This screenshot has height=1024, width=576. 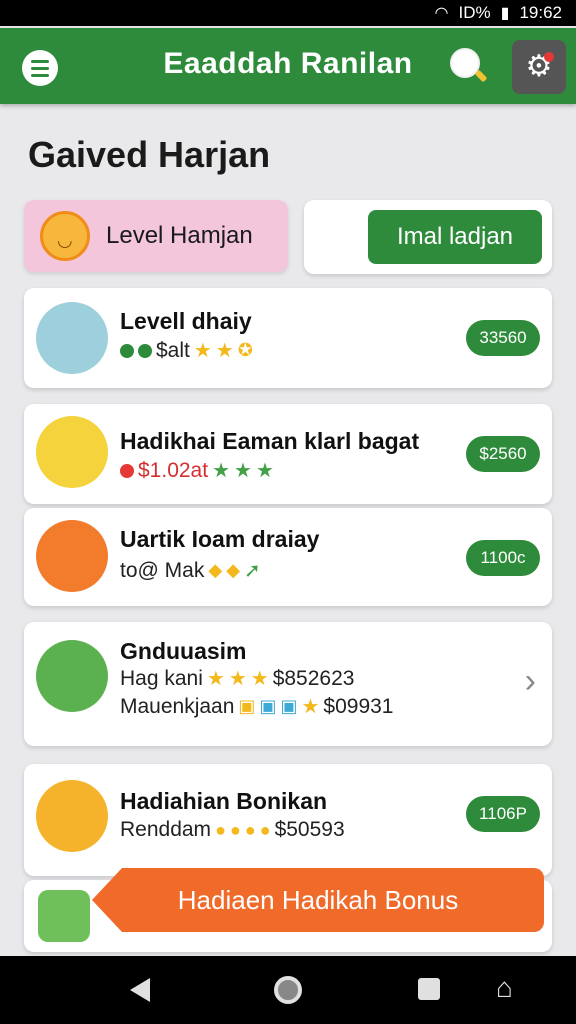 I want to click on price-button: $2560, so click(x=503, y=454).